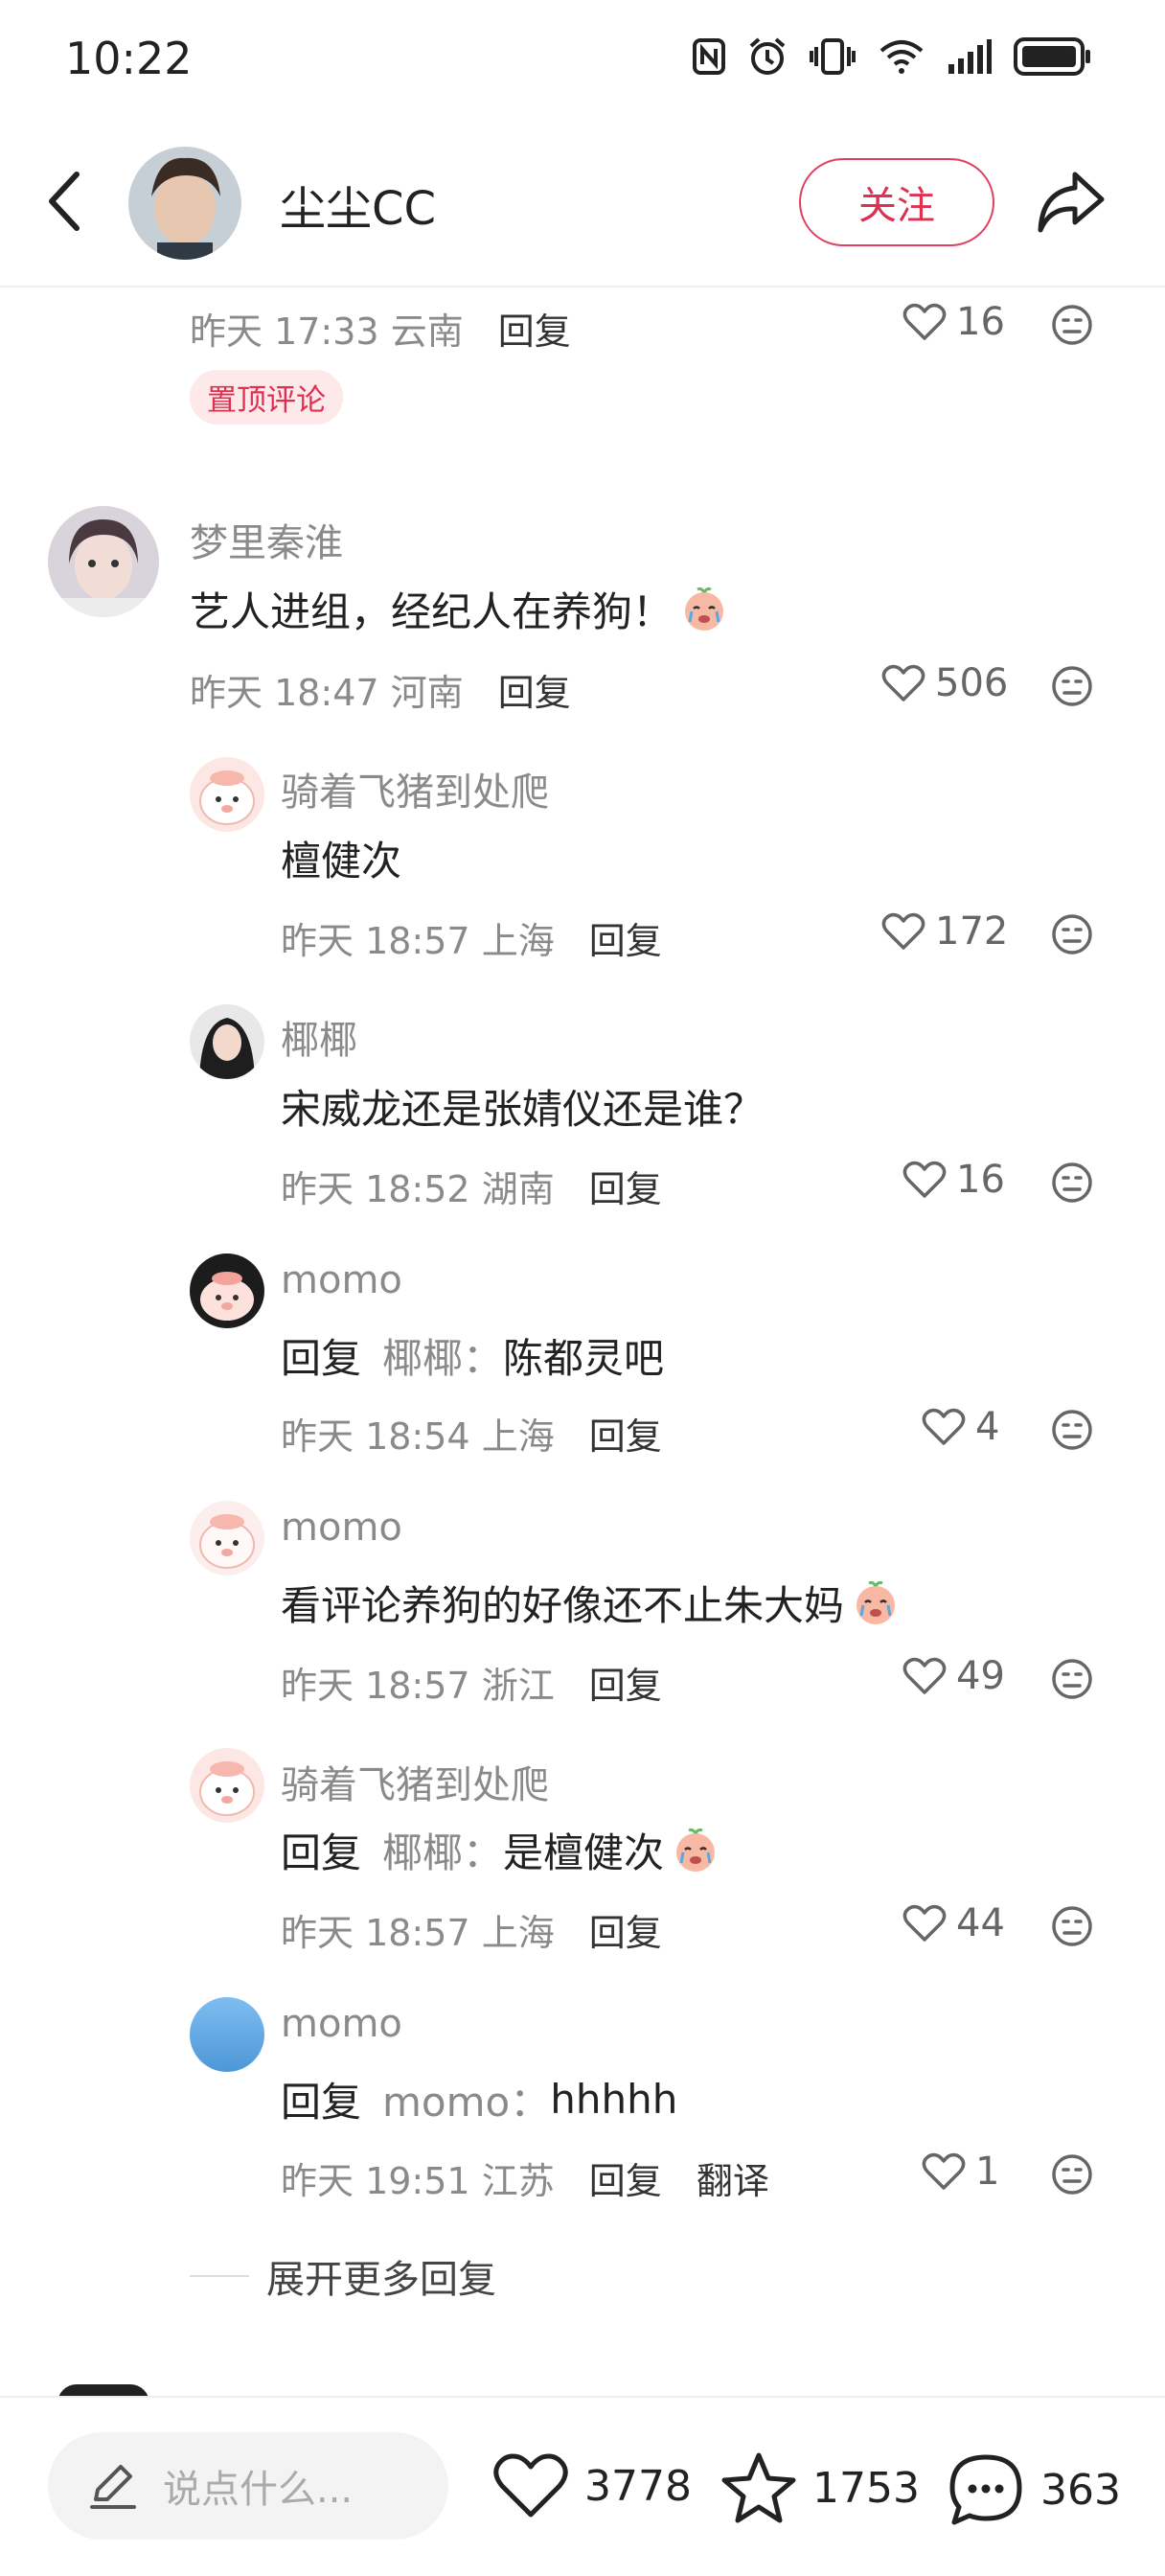 The image size is (1165, 2576). I want to click on like-button: 172, so click(944, 931).